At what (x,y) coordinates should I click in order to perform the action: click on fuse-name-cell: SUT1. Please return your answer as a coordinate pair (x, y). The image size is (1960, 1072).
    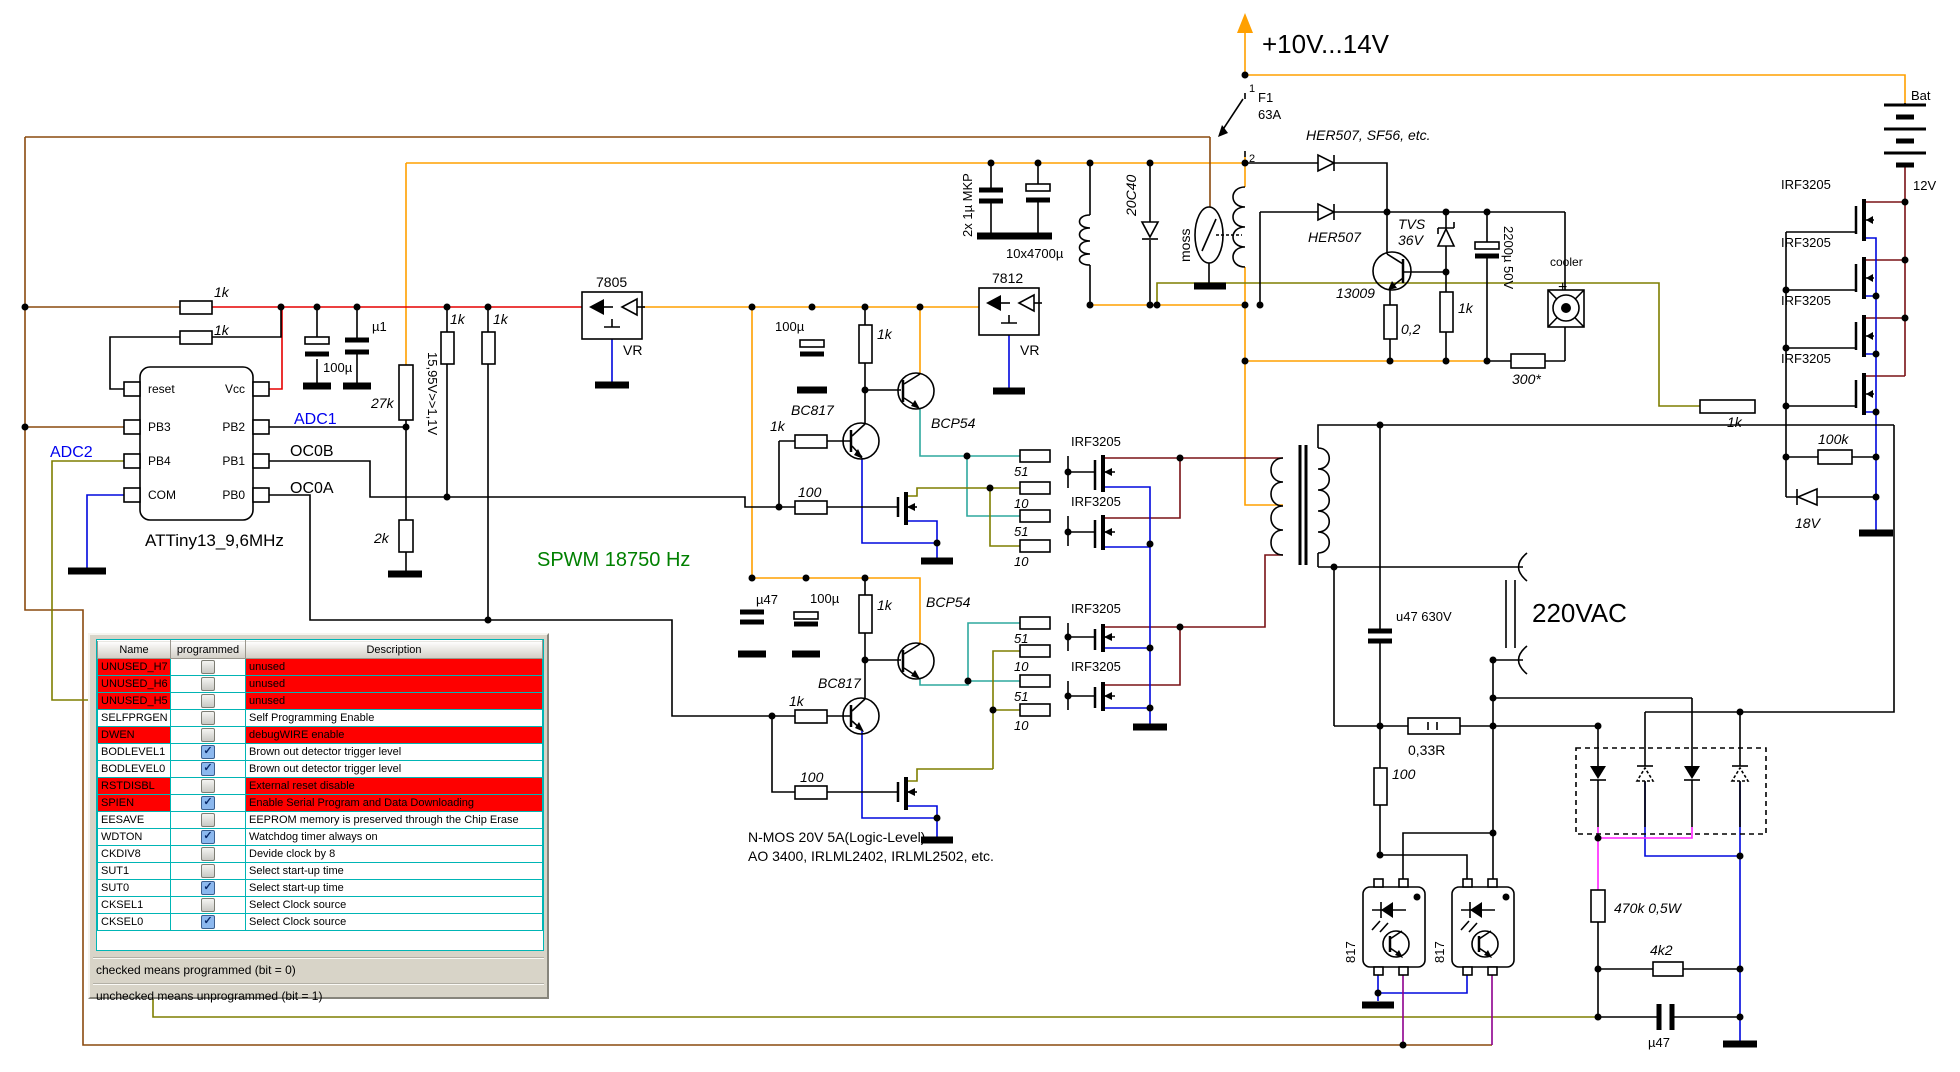
    Looking at the image, I should click on (134, 871).